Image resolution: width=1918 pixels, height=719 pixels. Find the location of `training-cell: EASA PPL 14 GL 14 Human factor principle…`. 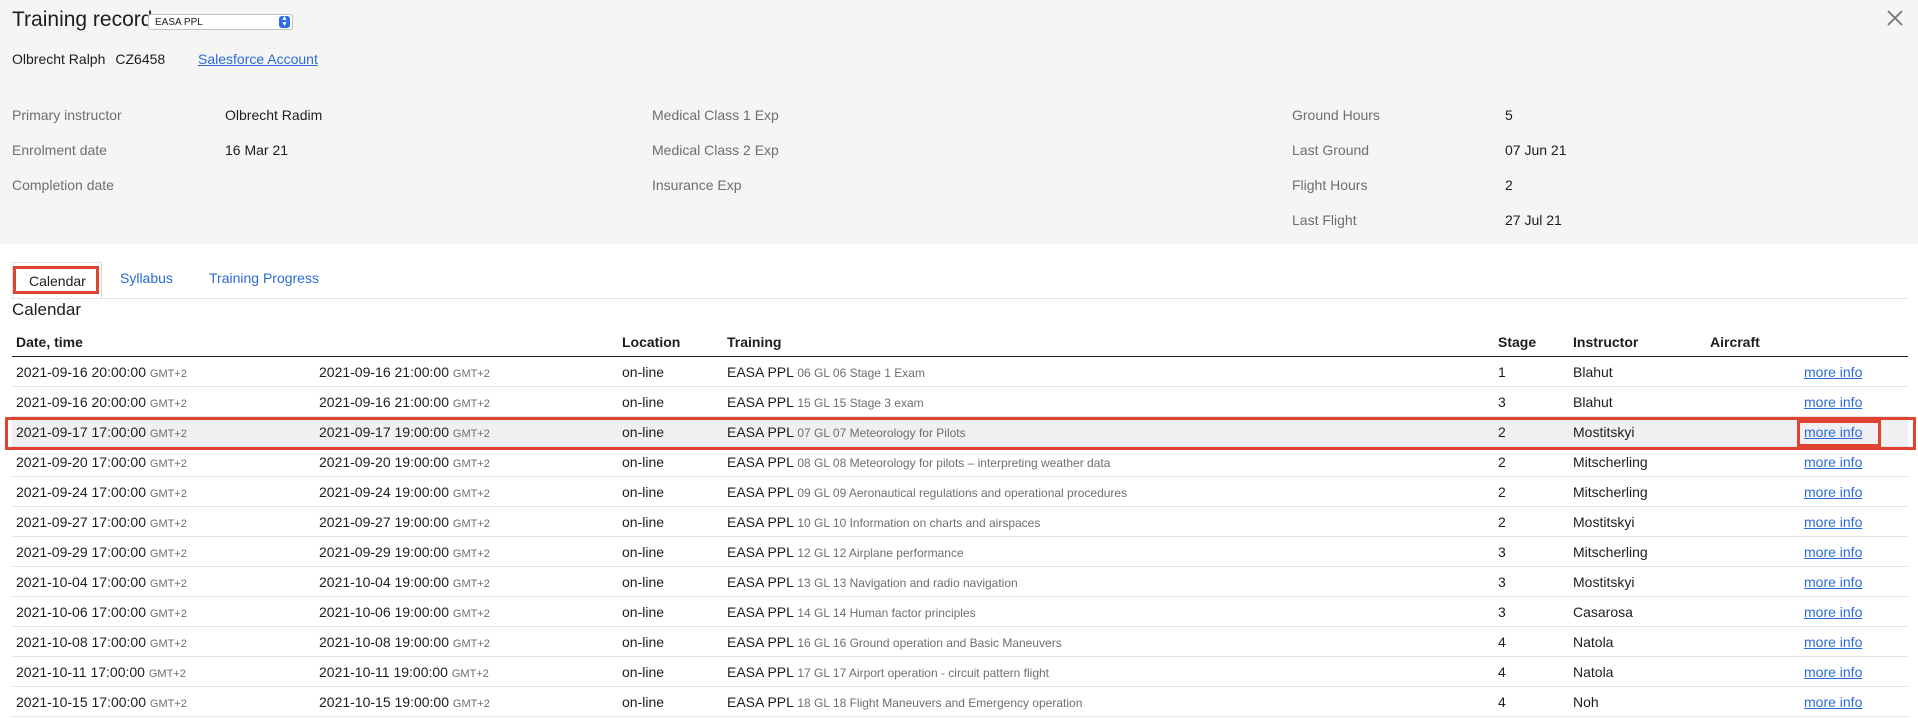

training-cell: EASA PPL 14 GL 14 Human factor principle… is located at coordinates (851, 612).